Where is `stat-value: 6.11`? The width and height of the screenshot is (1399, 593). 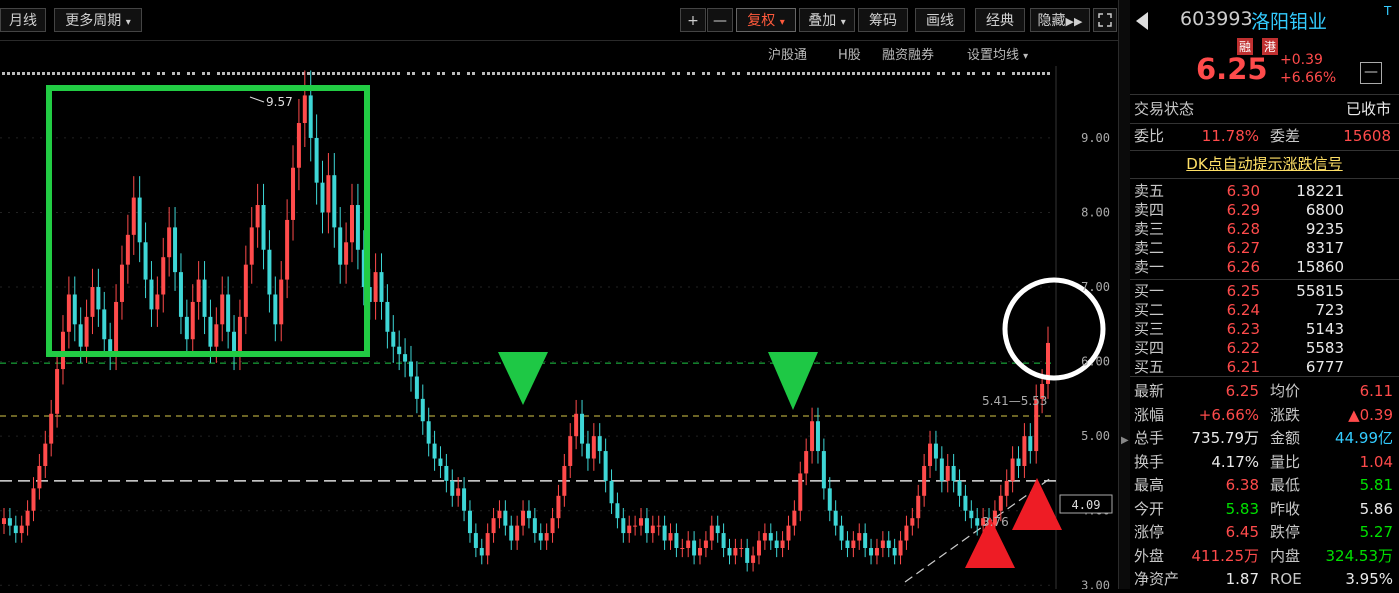
stat-value: 6.11 is located at coordinates (1376, 391).